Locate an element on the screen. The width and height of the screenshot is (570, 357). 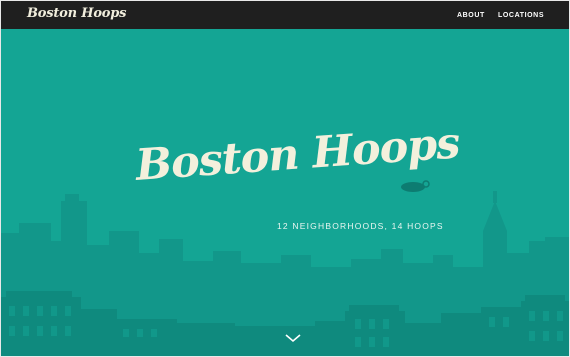
nav-locations-link: LOCATIONS is located at coordinates (521, 15).